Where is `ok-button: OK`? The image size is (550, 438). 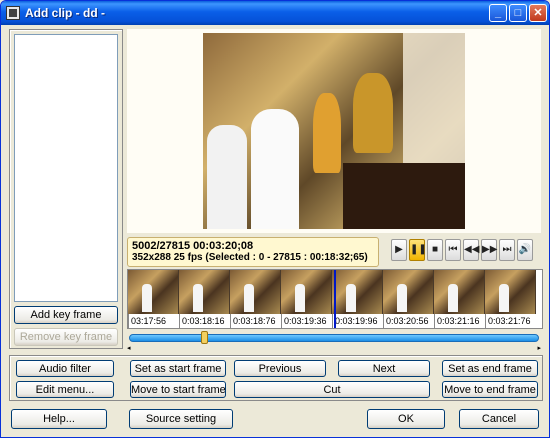 ok-button: OK is located at coordinates (406, 419).